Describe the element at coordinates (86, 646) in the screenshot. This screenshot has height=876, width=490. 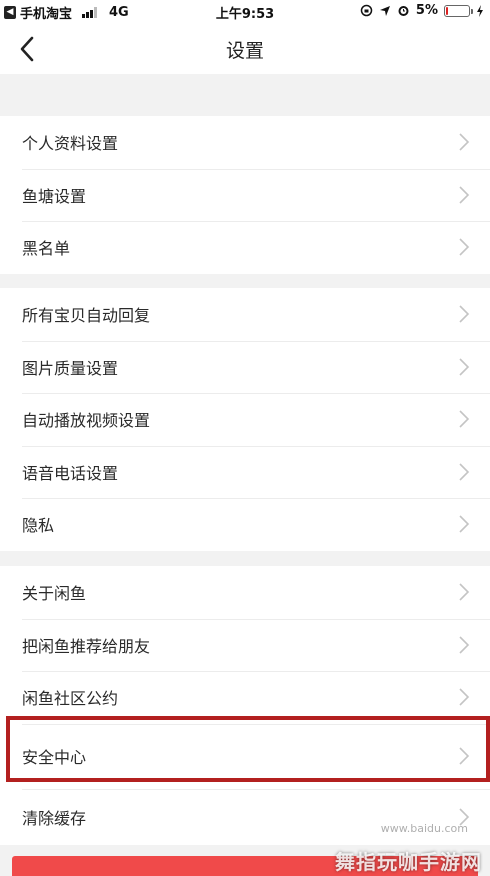
I see `settings-item-label: 把闲鱼推荐给朋友` at that location.